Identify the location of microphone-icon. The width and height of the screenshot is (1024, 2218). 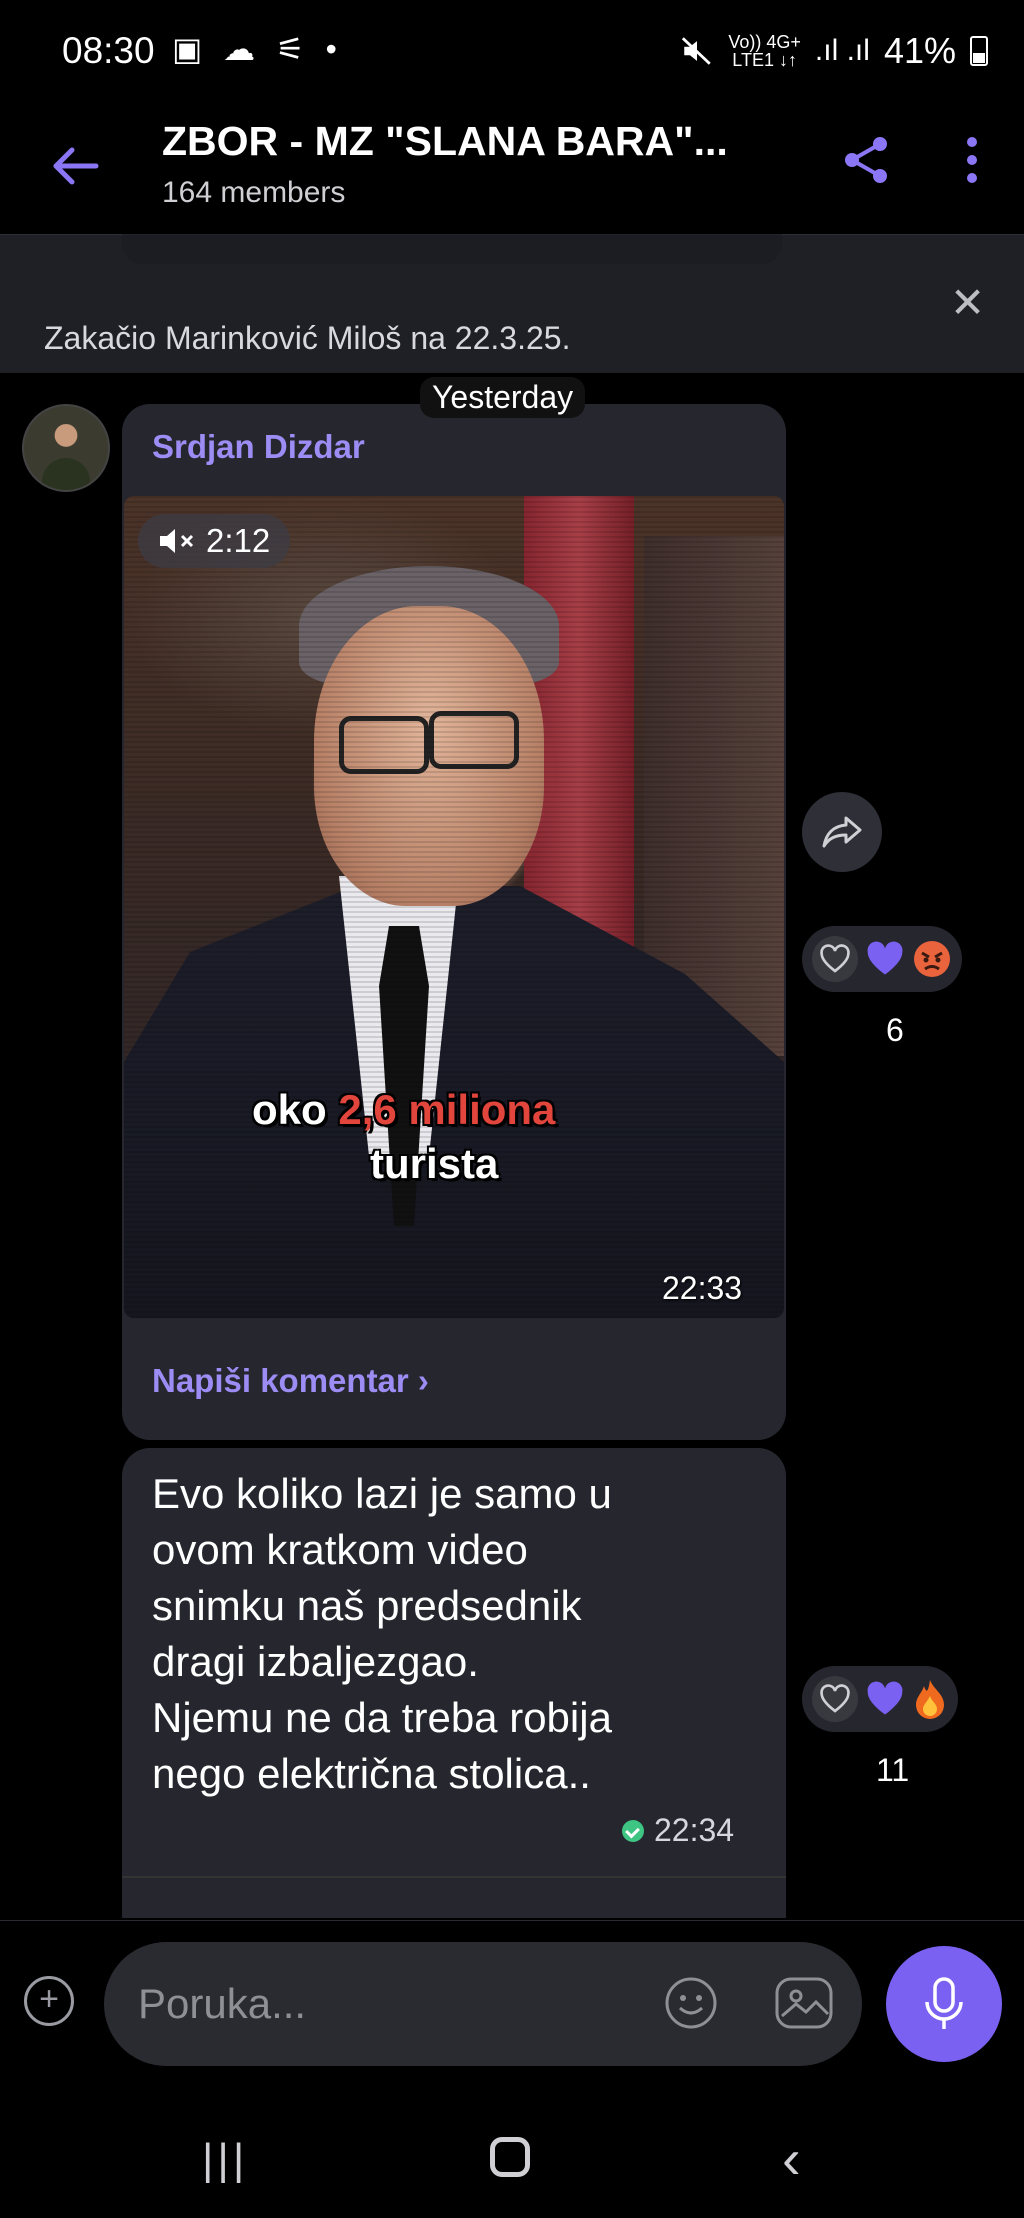
(944, 2003).